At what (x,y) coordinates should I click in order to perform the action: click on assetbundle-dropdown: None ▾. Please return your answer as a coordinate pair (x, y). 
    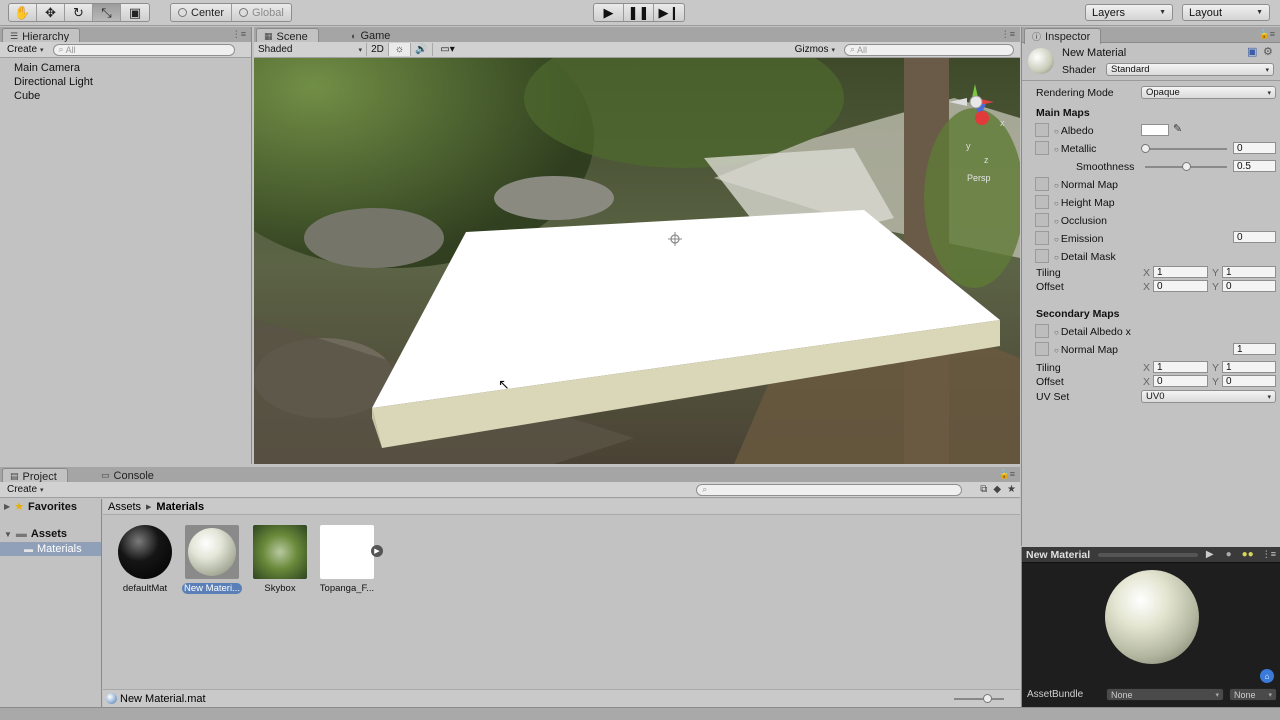
    Looking at the image, I should click on (1165, 694).